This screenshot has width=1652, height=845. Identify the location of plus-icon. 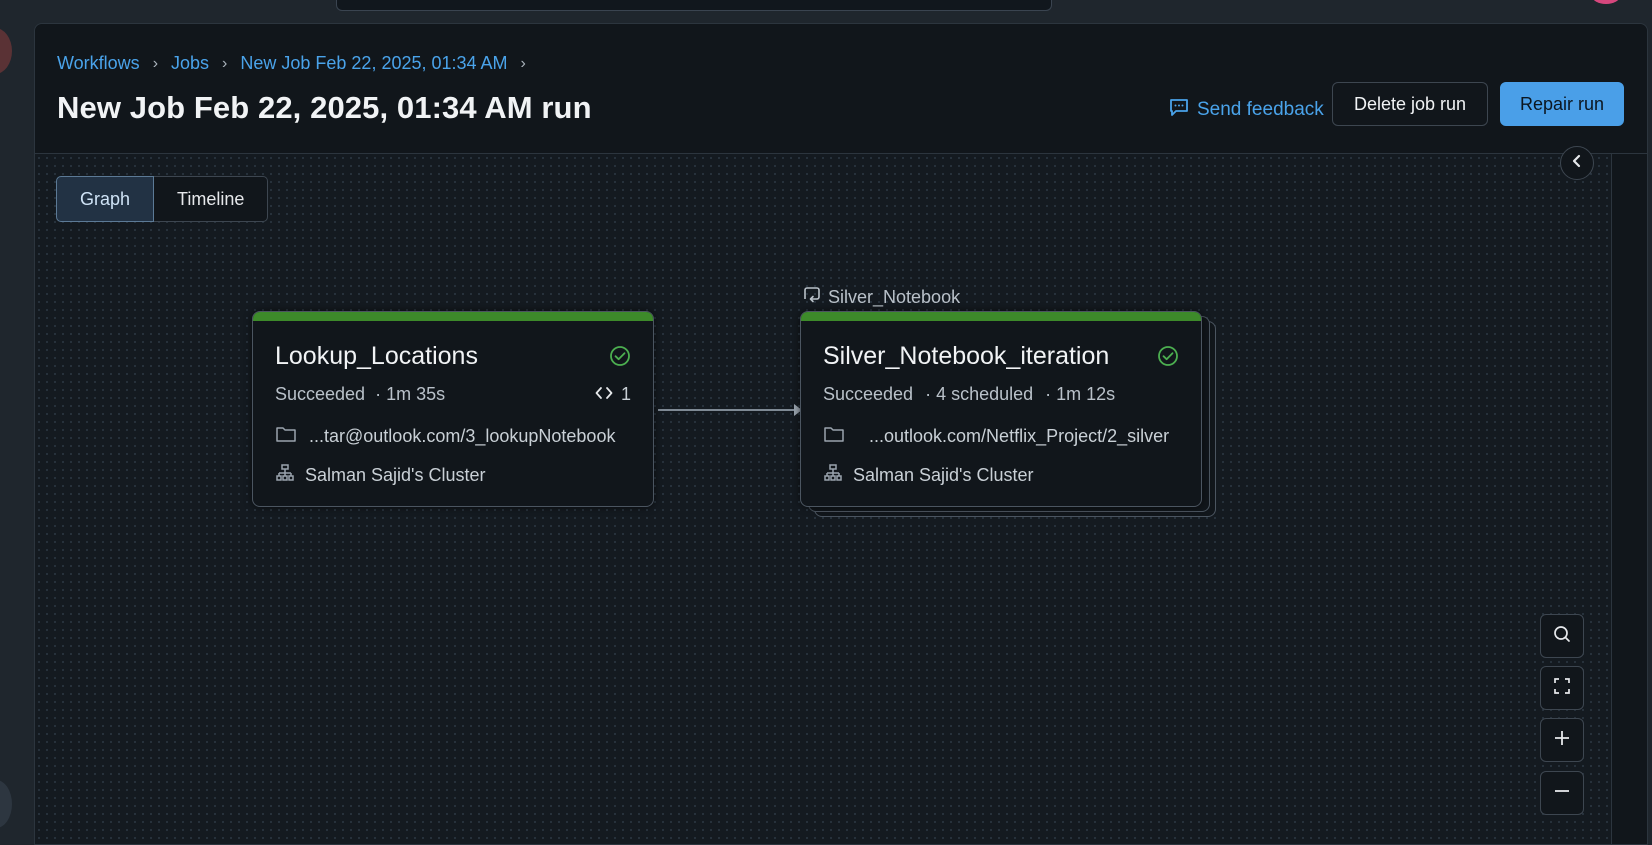
(1562, 740).